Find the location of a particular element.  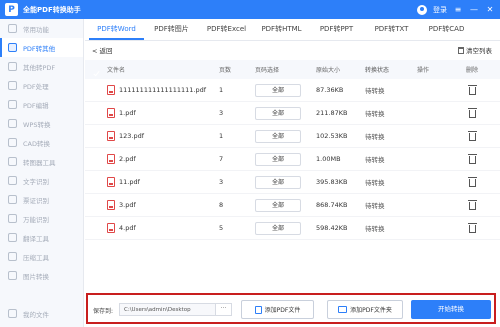

file-name: 2.pdf is located at coordinates (127, 159).